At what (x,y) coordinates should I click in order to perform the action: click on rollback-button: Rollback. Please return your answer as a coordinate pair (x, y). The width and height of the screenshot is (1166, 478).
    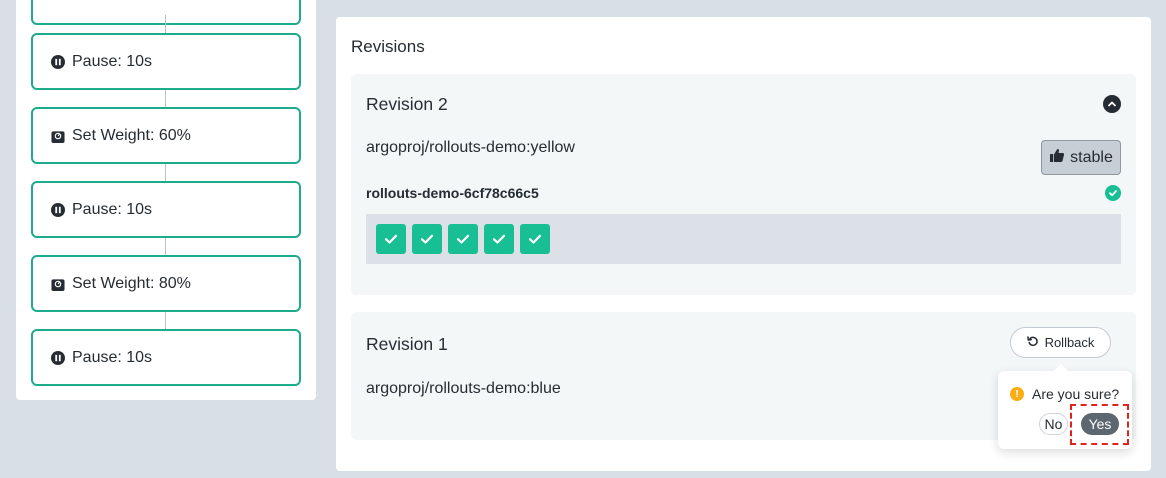
    Looking at the image, I should click on (1060, 342).